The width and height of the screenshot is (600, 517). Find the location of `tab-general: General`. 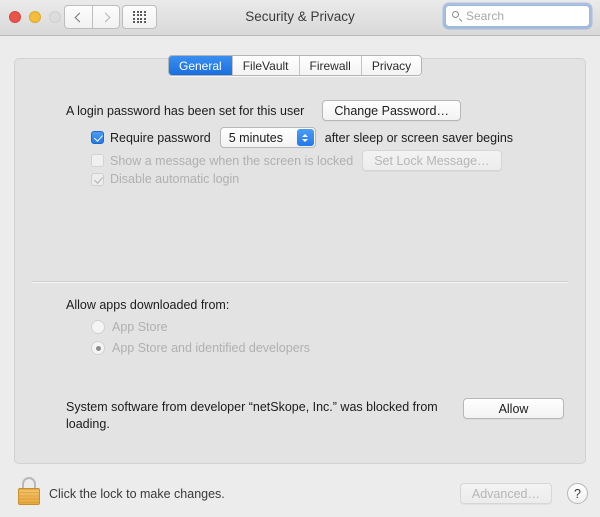

tab-general: General is located at coordinates (201, 65).